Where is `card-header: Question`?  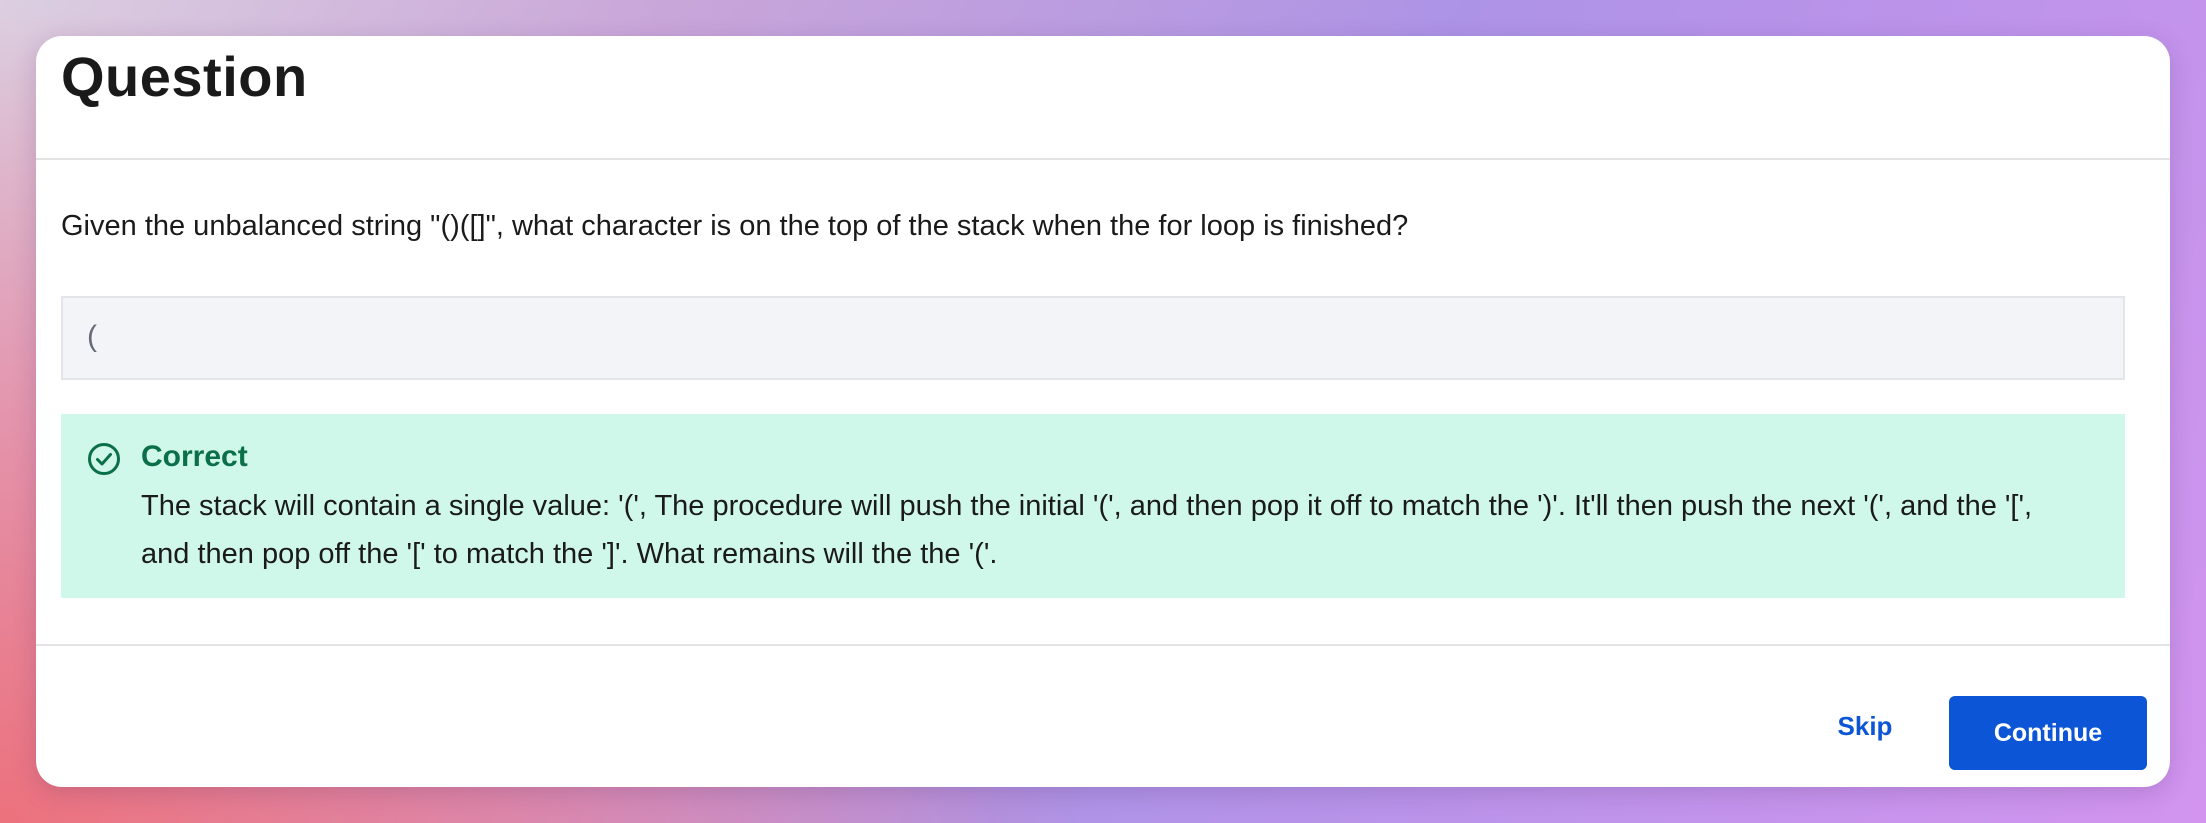 card-header: Question is located at coordinates (1103, 98).